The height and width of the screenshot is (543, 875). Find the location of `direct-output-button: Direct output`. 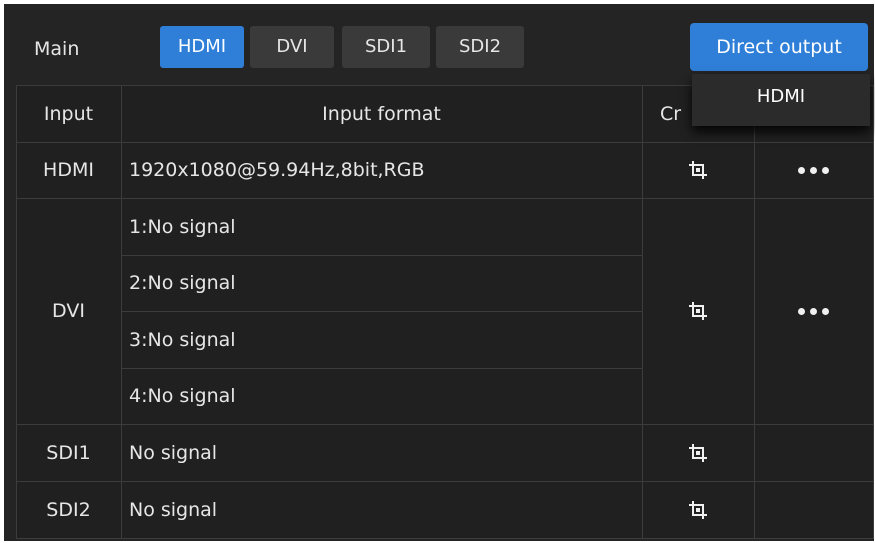

direct-output-button: Direct output is located at coordinates (779, 47).